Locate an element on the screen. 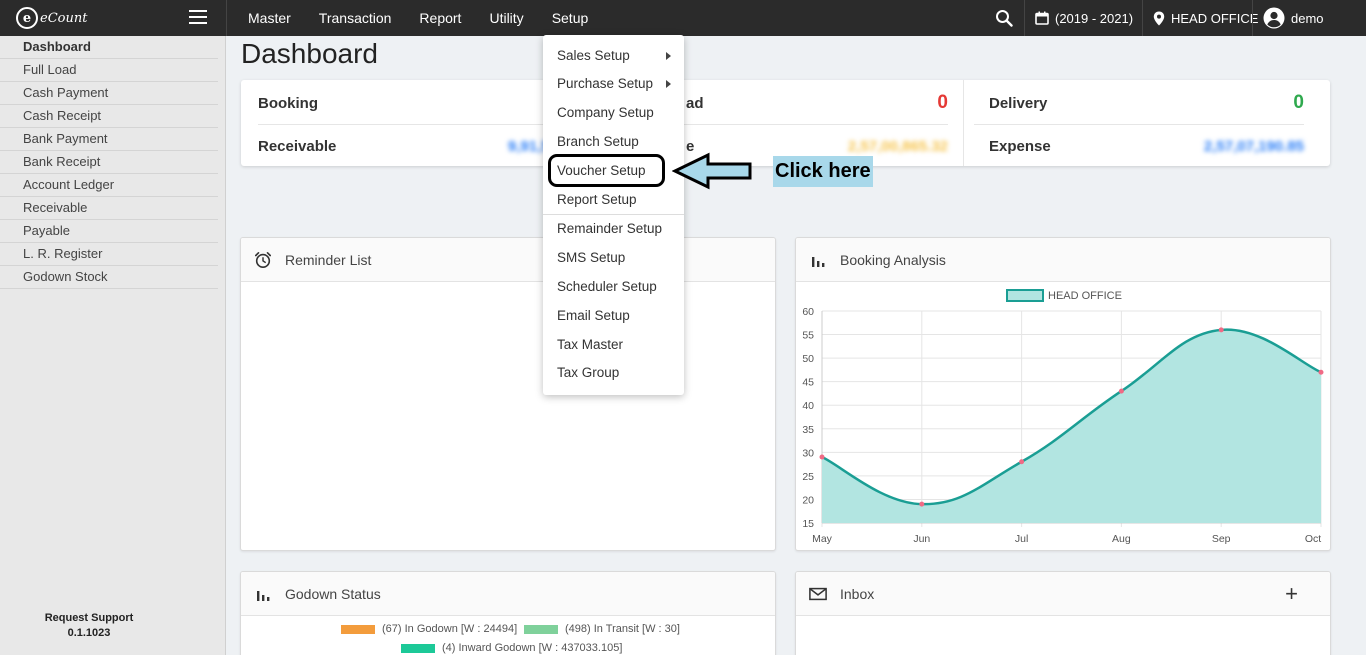 The width and height of the screenshot is (1366, 655). x-tick-label: Sep is located at coordinates (1221, 539).